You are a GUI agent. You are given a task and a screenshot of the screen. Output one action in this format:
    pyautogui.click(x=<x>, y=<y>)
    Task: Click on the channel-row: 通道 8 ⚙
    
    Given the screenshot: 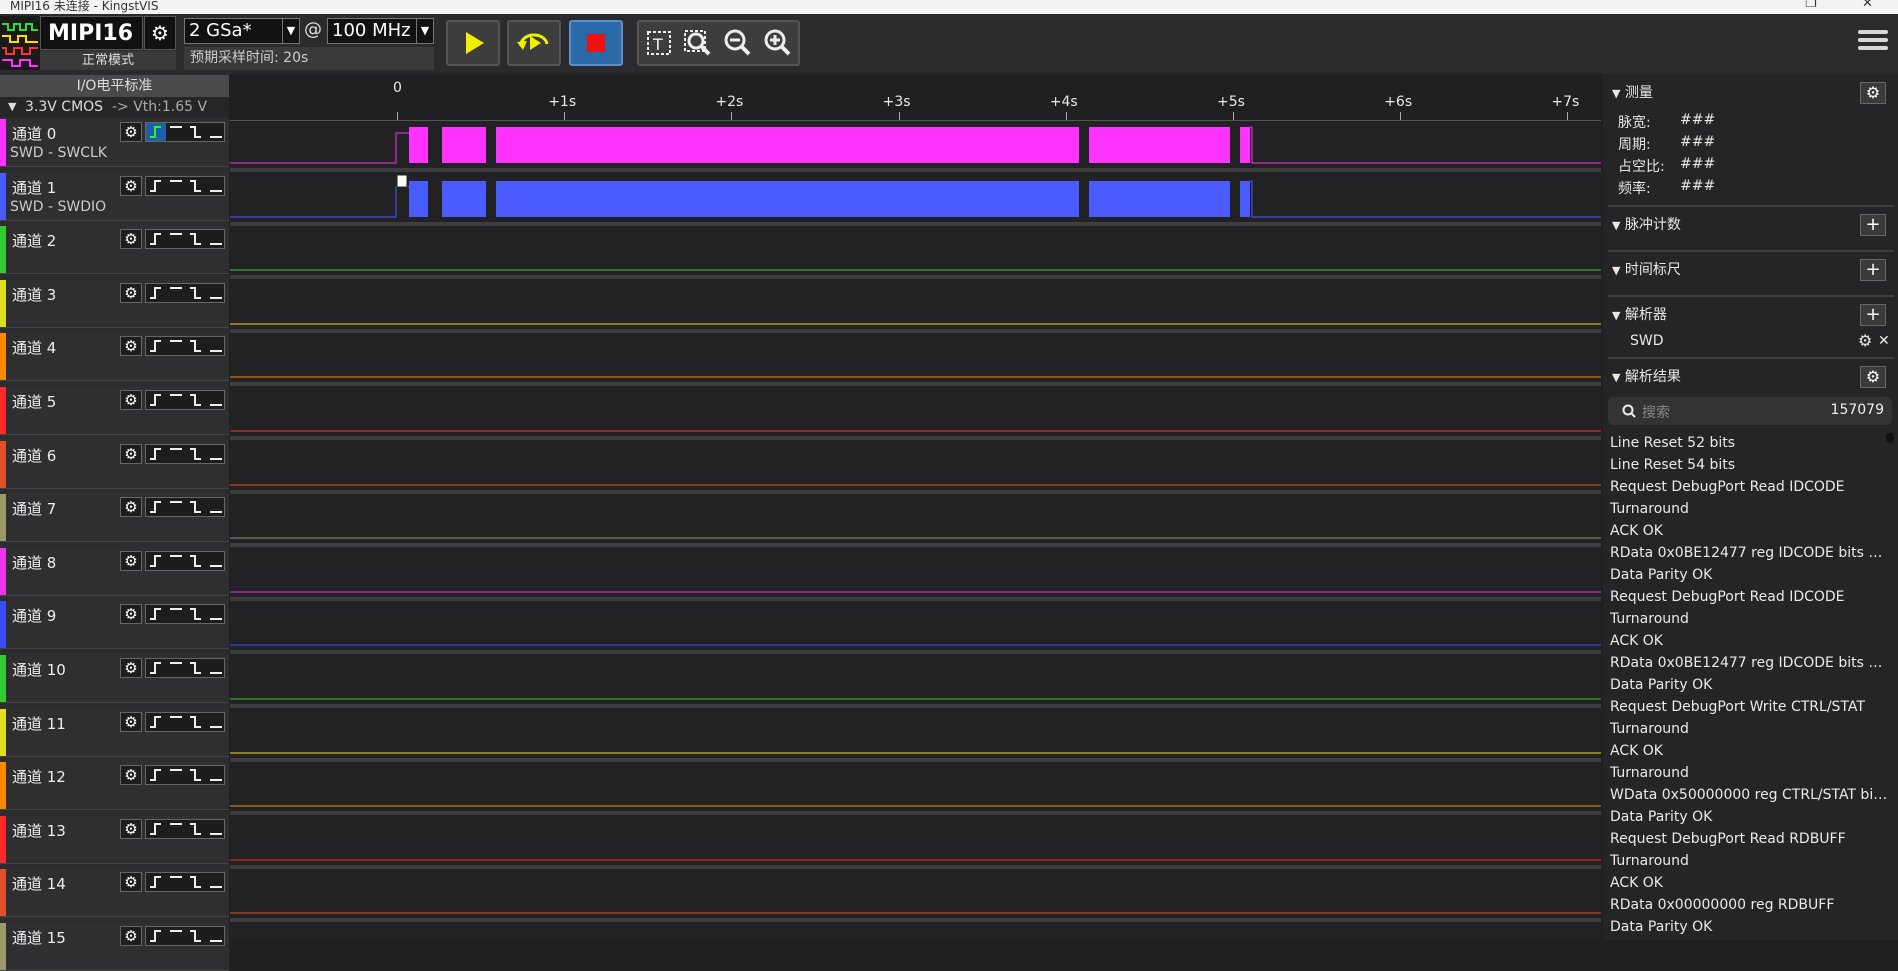 What is the action you would take?
    pyautogui.click(x=114, y=571)
    